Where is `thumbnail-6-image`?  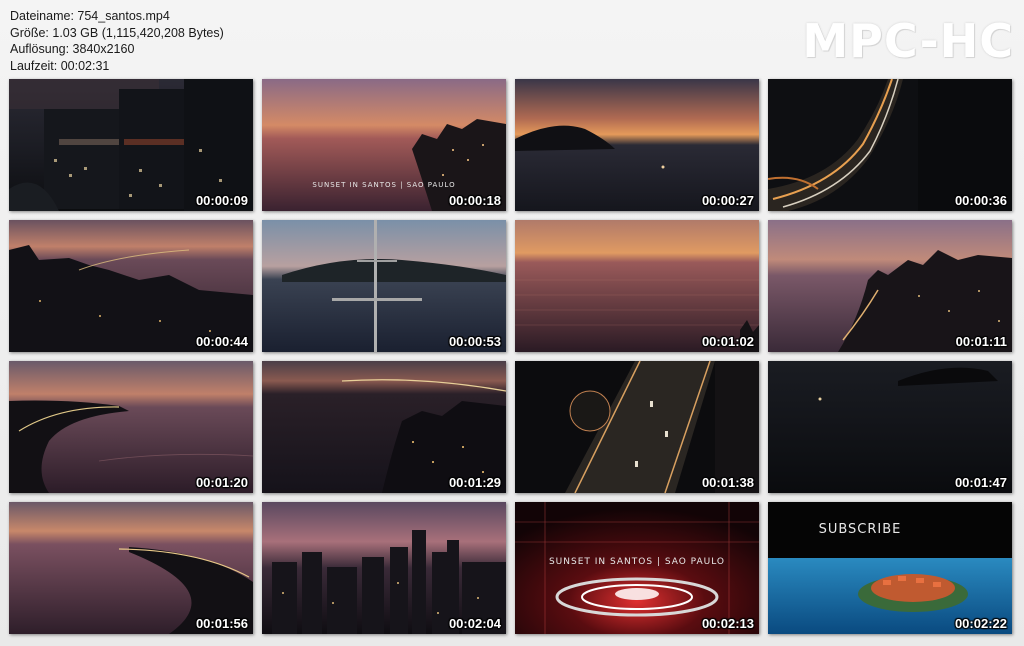
thumbnail-6-image is located at coordinates (384, 286).